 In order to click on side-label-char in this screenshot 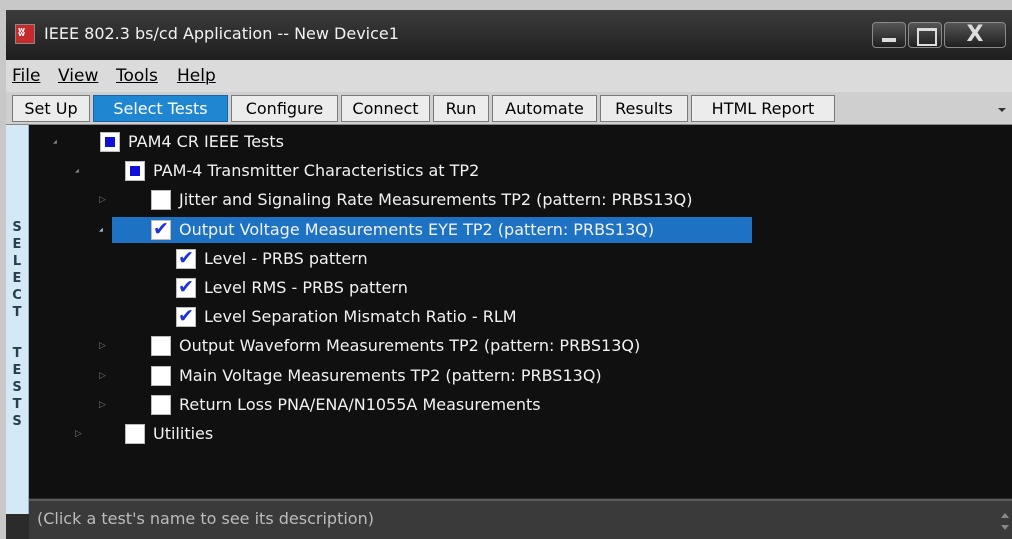, I will do `click(17, 335)`.